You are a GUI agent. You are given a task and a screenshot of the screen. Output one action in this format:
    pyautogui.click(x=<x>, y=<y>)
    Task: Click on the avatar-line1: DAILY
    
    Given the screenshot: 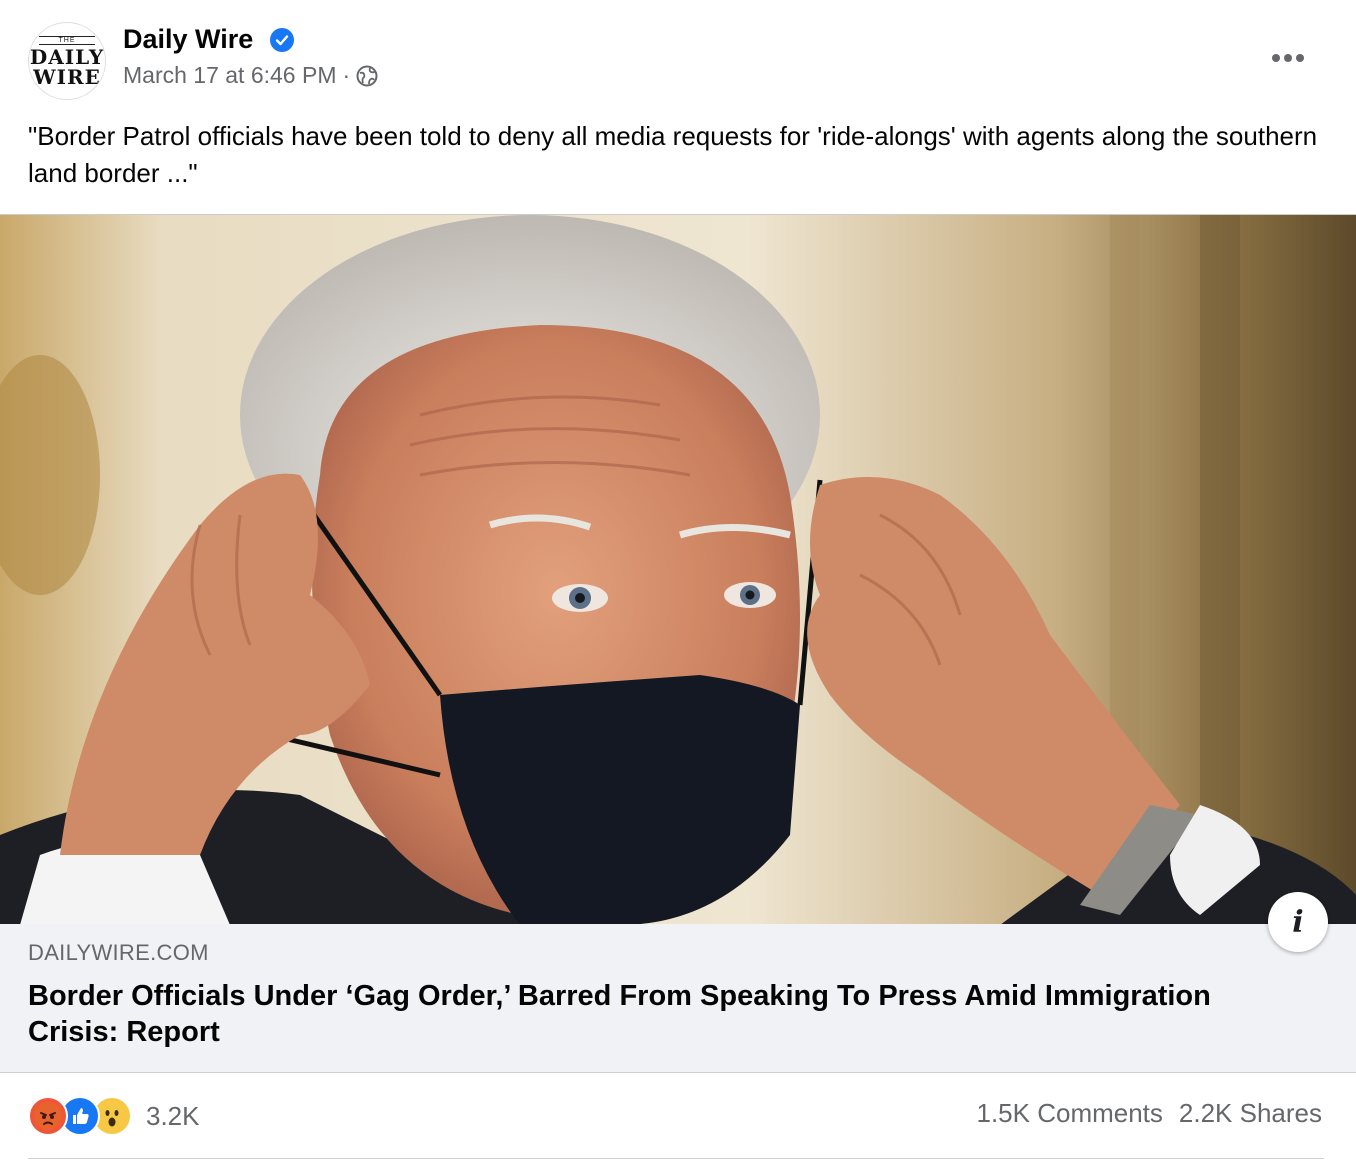 What is the action you would take?
    pyautogui.click(x=67, y=56)
    